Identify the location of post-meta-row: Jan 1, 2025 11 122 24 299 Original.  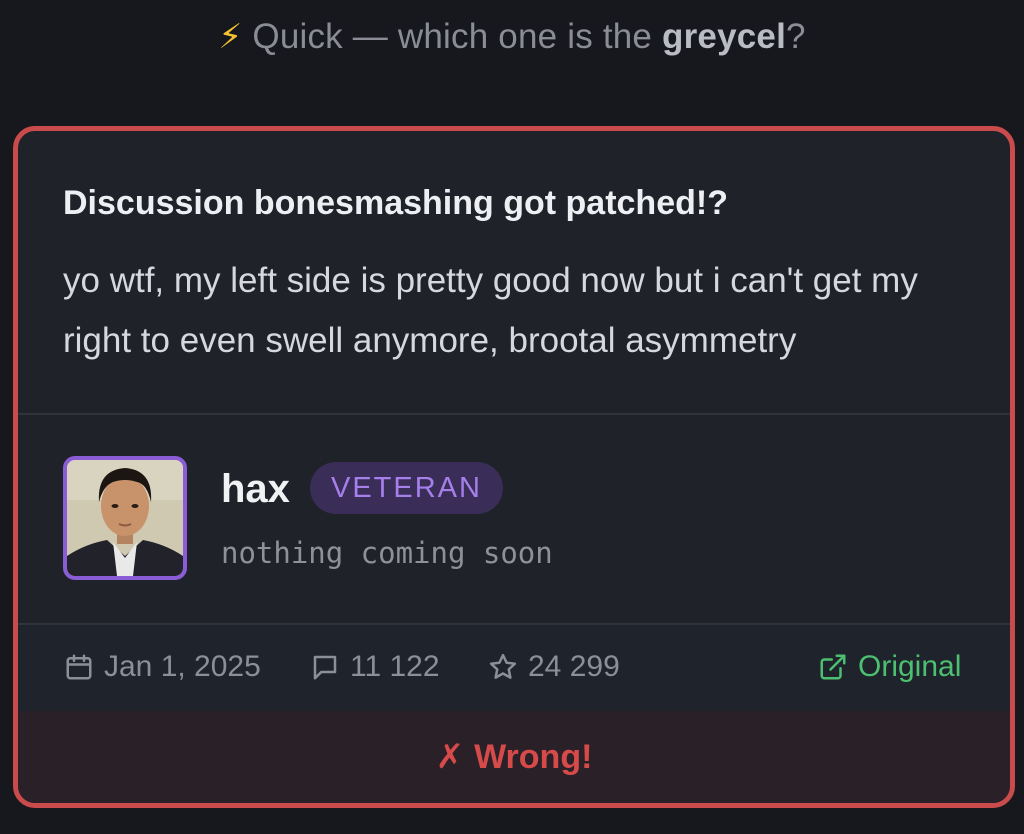
(514, 668).